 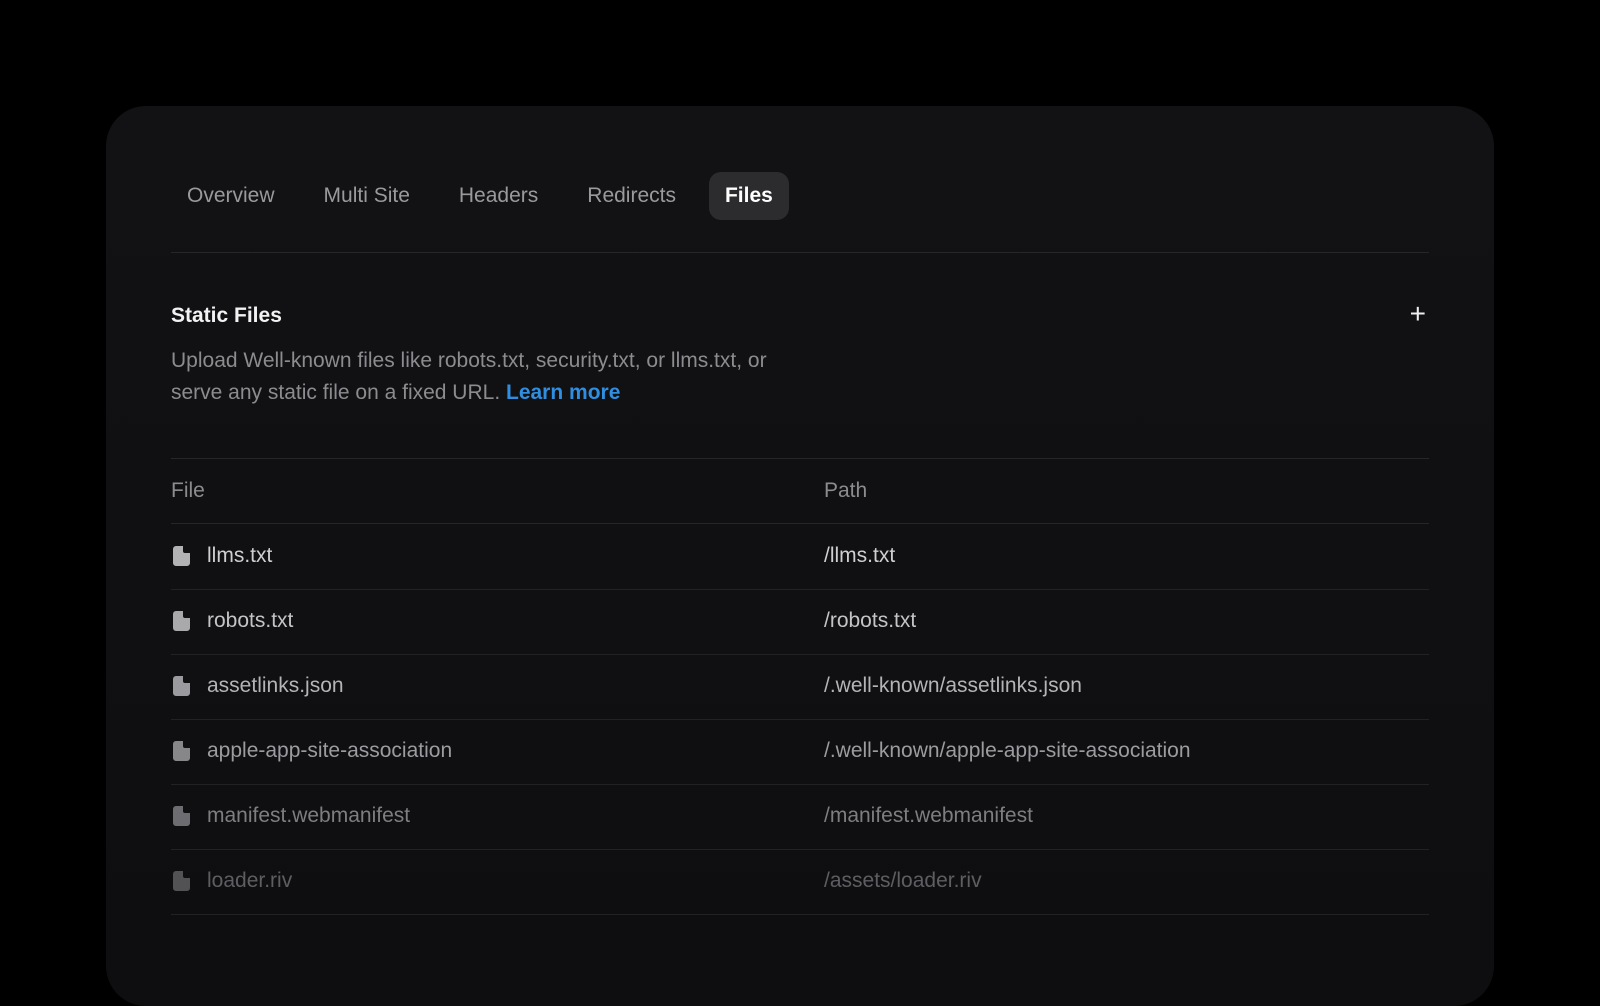 What do you see at coordinates (275, 685) in the screenshot?
I see `file-name: assetlinks.json` at bounding box center [275, 685].